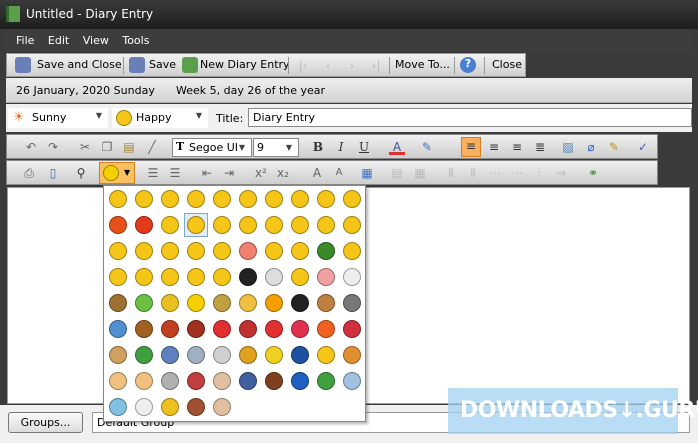 This screenshot has width=698, height=443. What do you see at coordinates (614, 147) in the screenshot?
I see `insert-object-icon: ✎` at bounding box center [614, 147].